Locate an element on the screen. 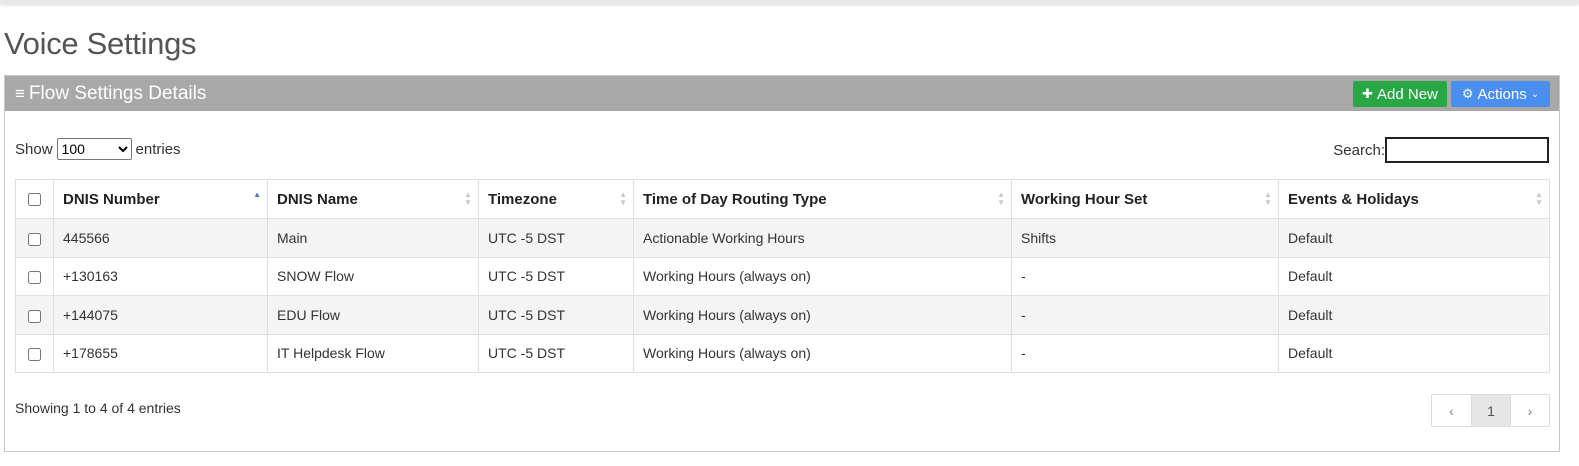 The image size is (1579, 466). search-control: Search: is located at coordinates (1441, 150).